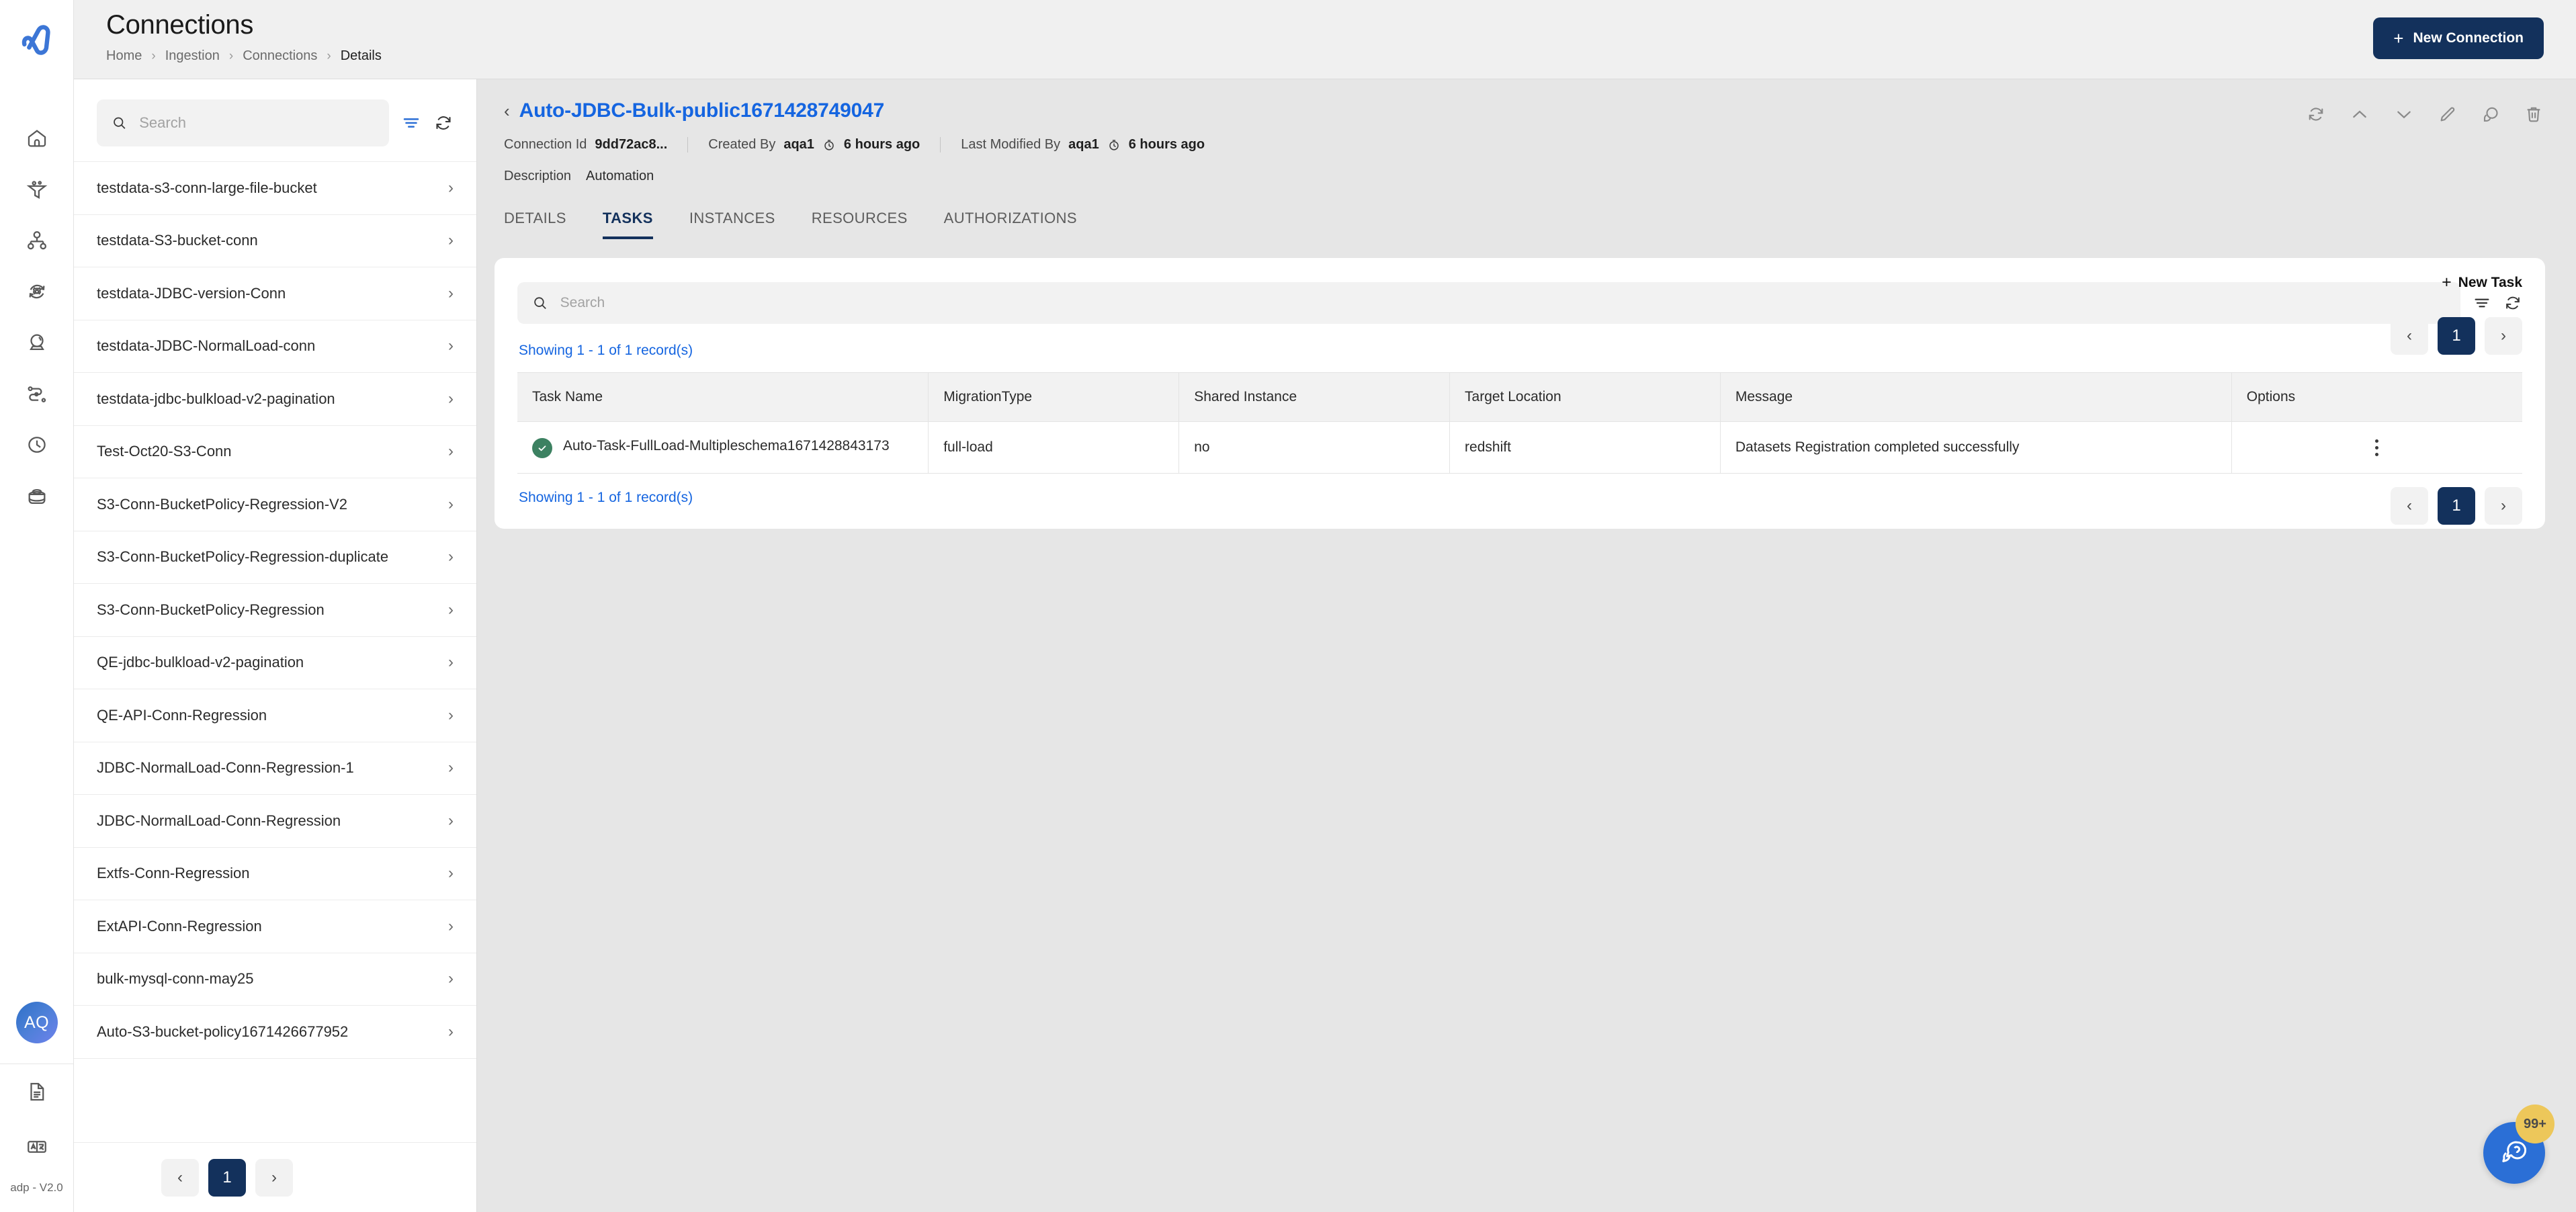 The height and width of the screenshot is (1212, 2576). I want to click on column-shared-instance: Shared Instance, so click(1314, 397).